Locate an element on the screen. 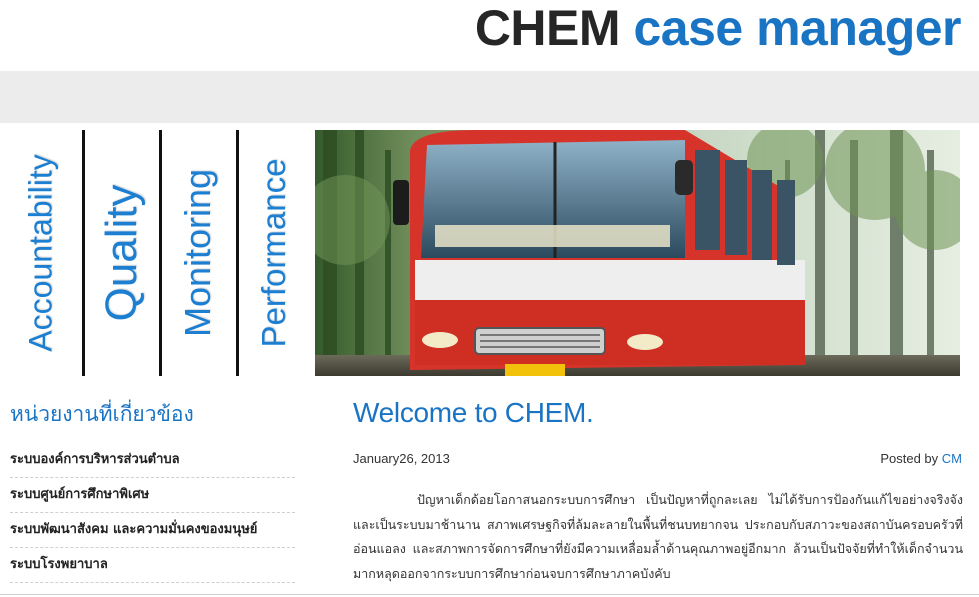 Image resolution: width=979 pixels, height=597 pixels. pillar-performance-text: Performance is located at coordinates (273, 253).